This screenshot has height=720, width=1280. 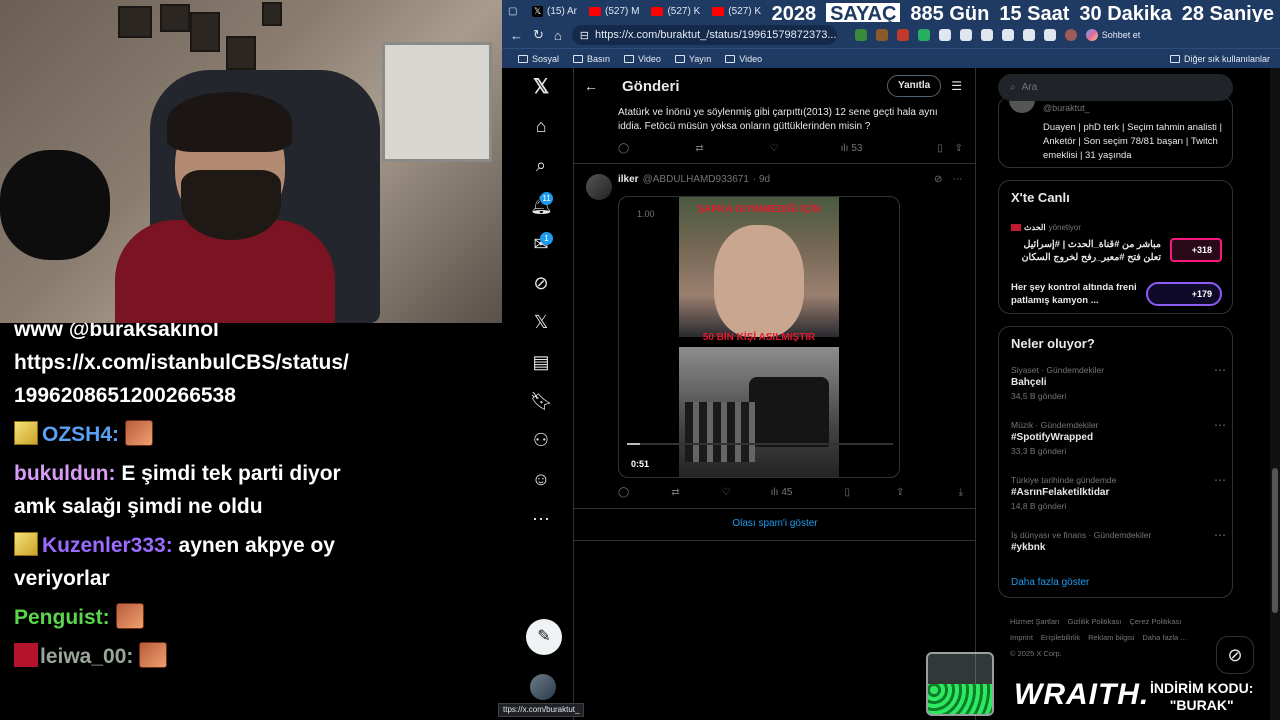 I want to click on views-stat: ılı 45, so click(x=782, y=492).